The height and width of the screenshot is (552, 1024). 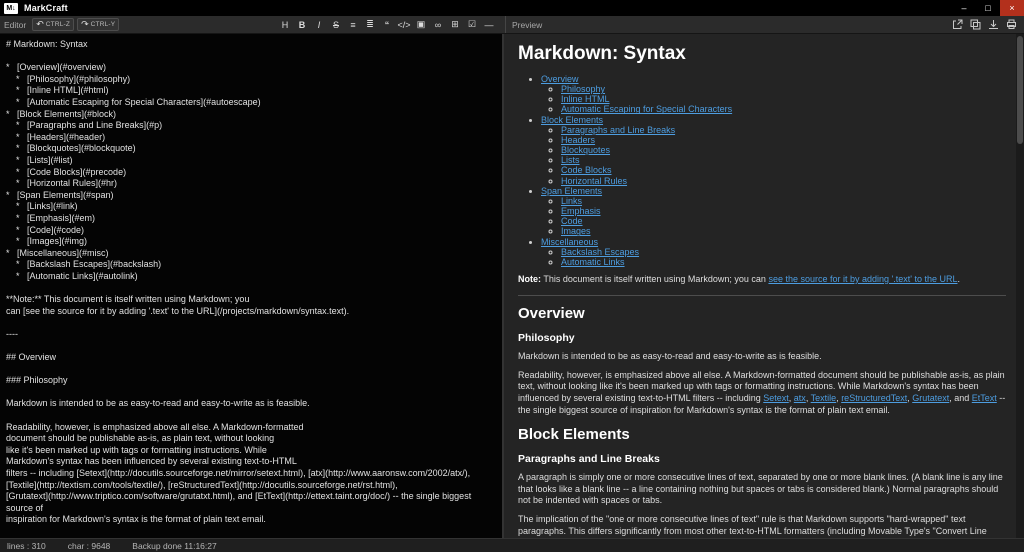 I want to click on blockquote-button: “, so click(x=387, y=24).